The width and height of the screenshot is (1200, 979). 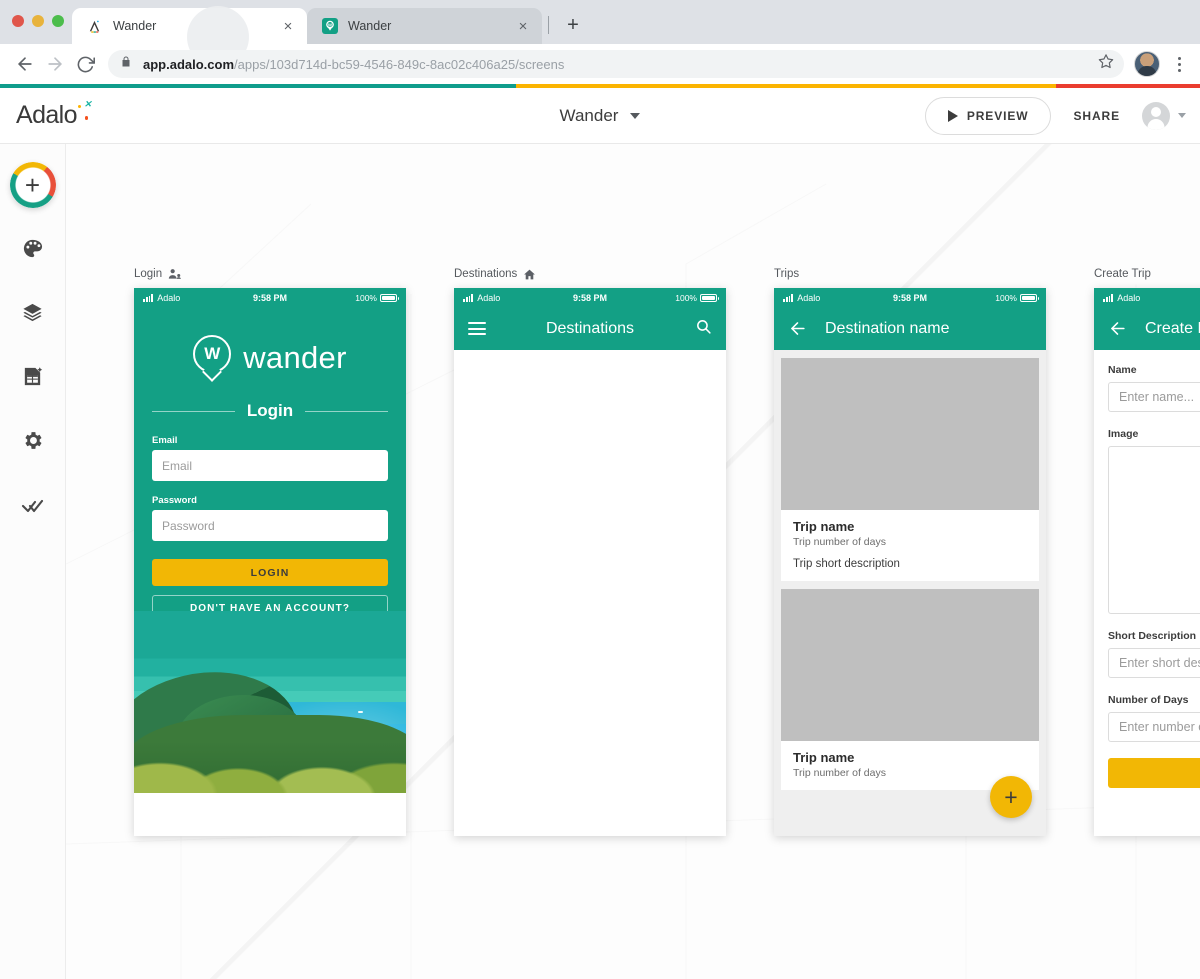 I want to click on reload-button, so click(x=85, y=64).